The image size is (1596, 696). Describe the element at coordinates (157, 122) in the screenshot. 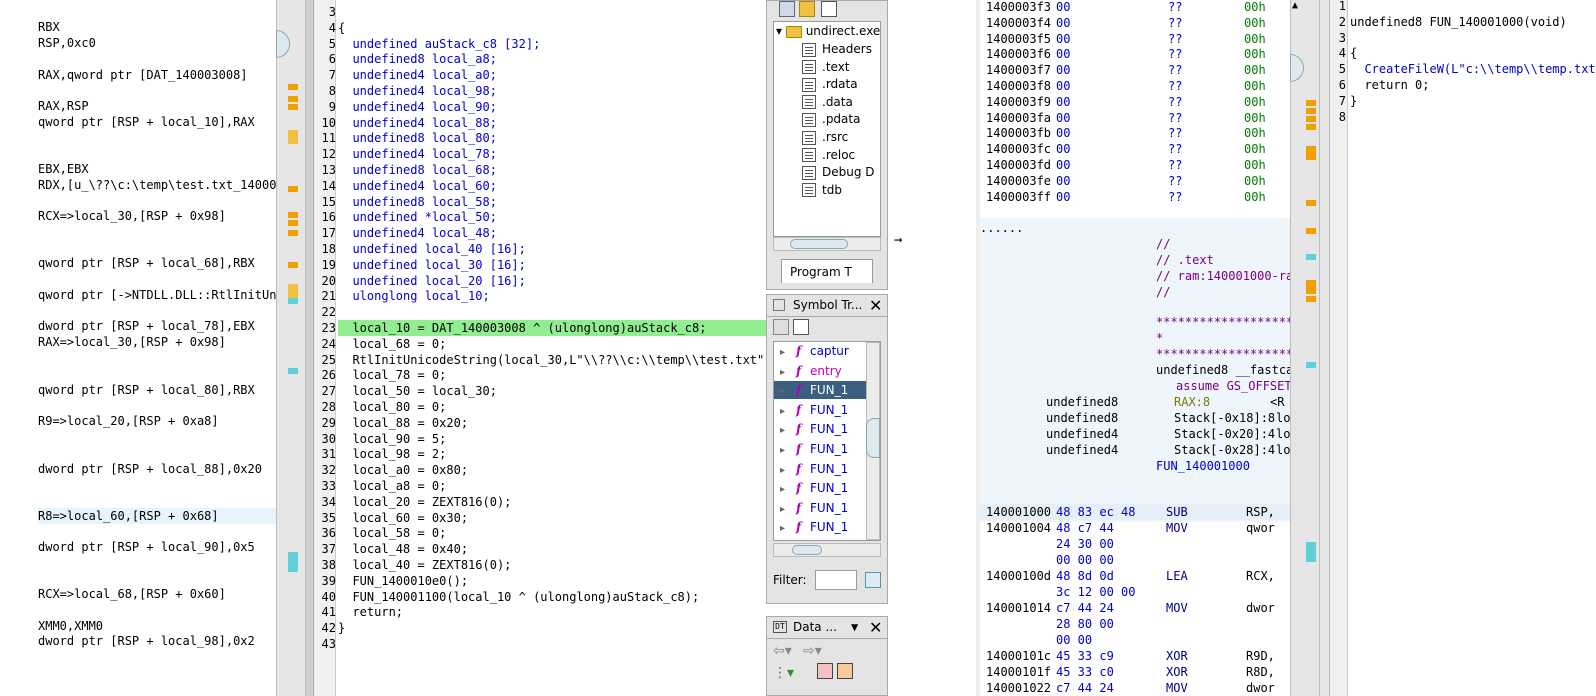

I see `listing-line: qword ptr [RSP + local_10],RAX` at that location.